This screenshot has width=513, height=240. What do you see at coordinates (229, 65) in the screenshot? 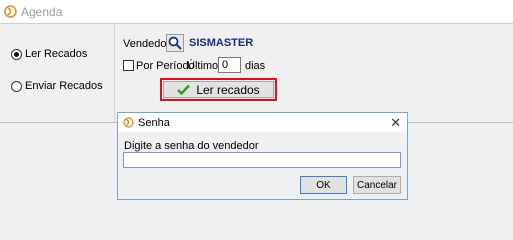
I see `days-input: 0` at bounding box center [229, 65].